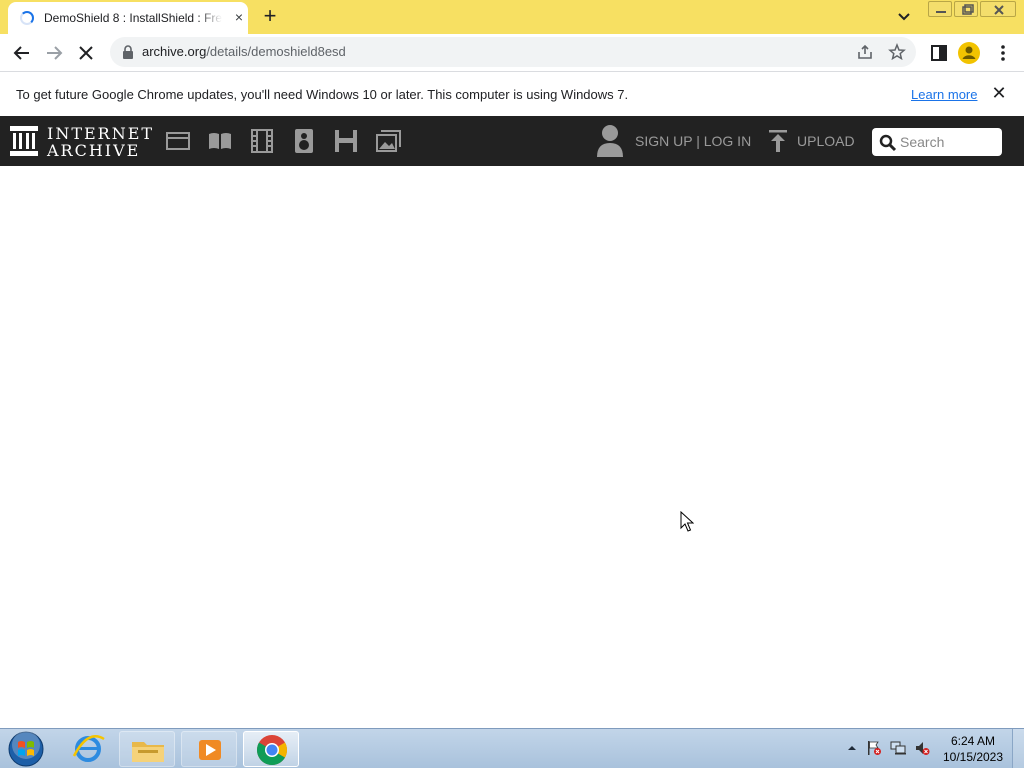 The height and width of the screenshot is (768, 1024). I want to click on ia-logo-text-line2: ARCHIVE, so click(94, 150).